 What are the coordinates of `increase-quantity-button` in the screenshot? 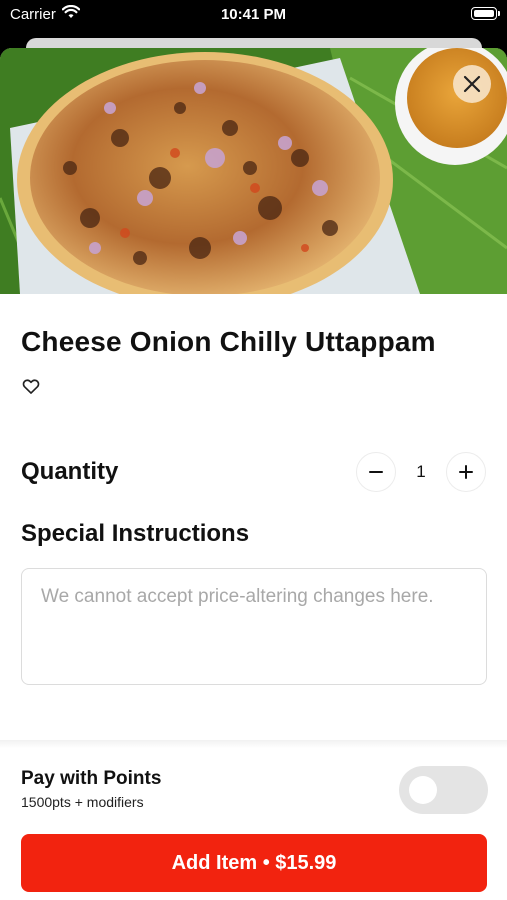 It's located at (466, 472).